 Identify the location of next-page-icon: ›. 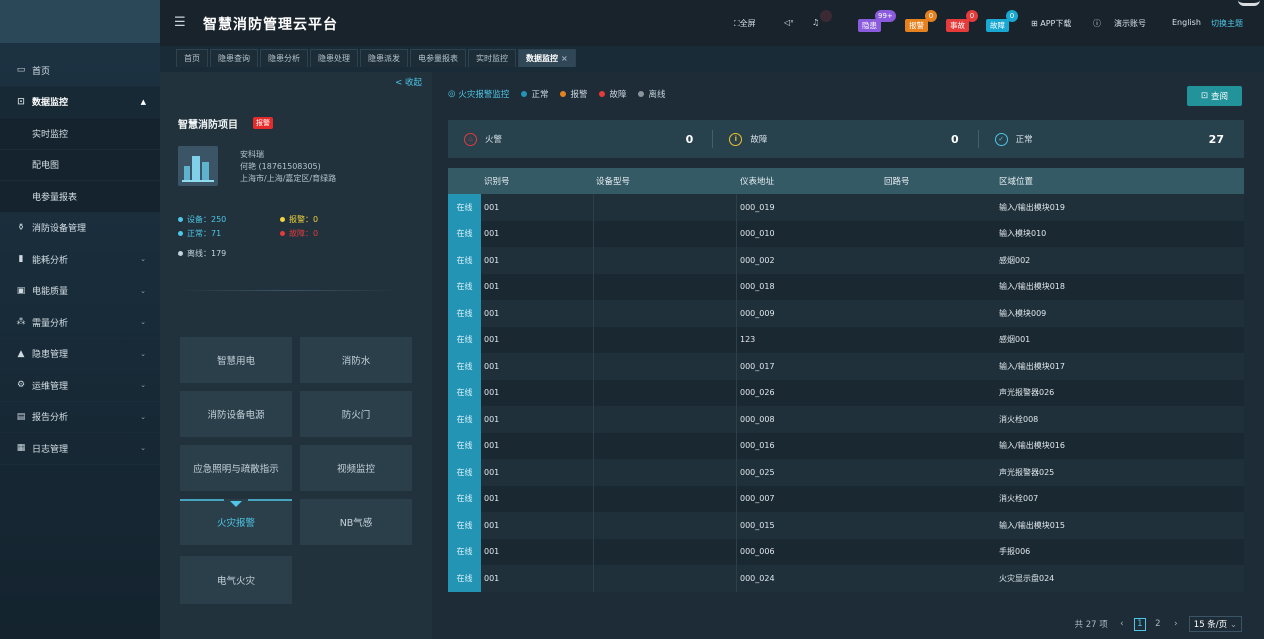
(1176, 624).